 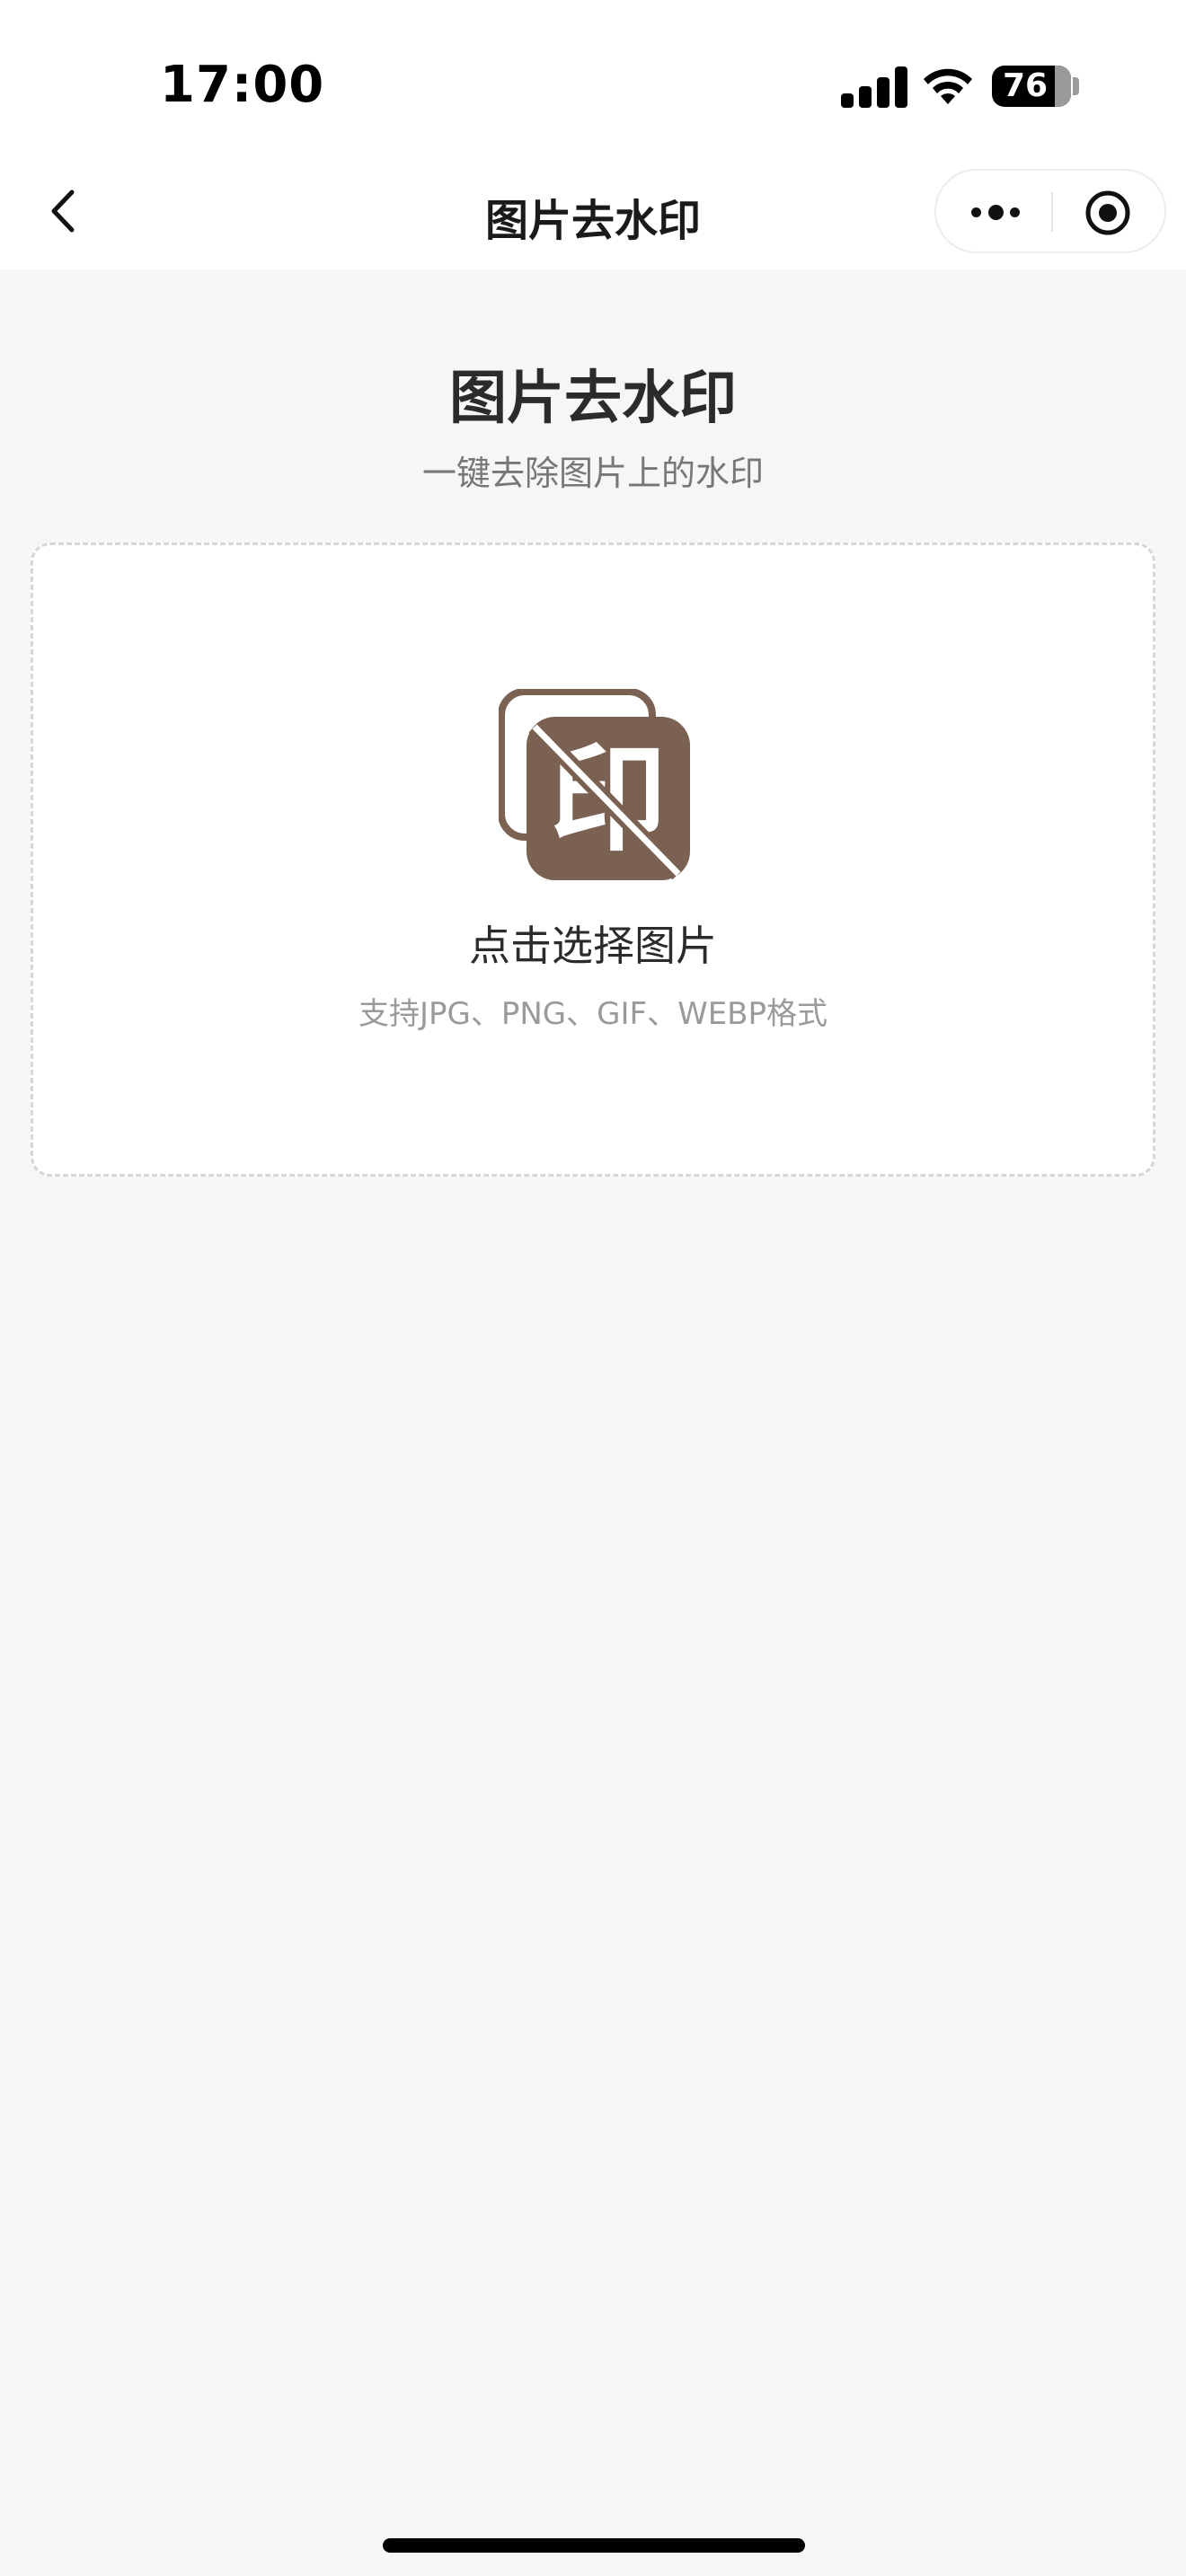 What do you see at coordinates (593, 943) in the screenshot?
I see `upload-label: 点击选择图片` at bounding box center [593, 943].